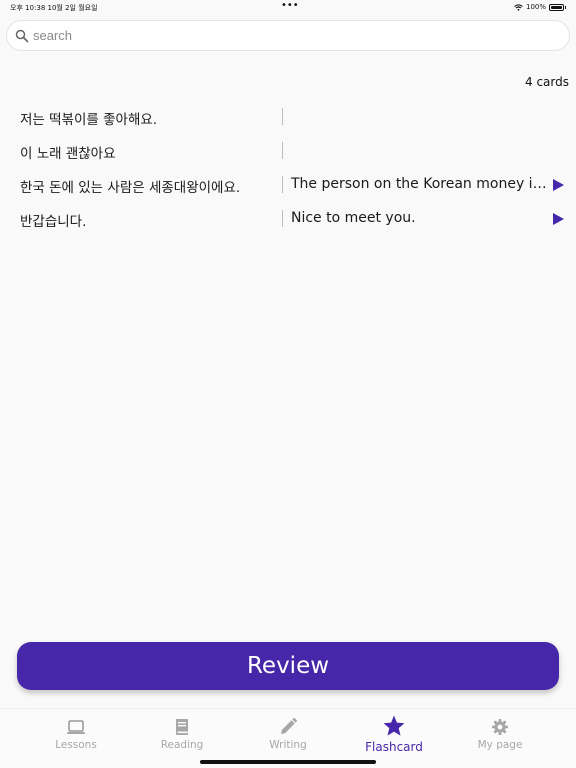 The image size is (576, 768). I want to click on search-bar, so click(288, 35).